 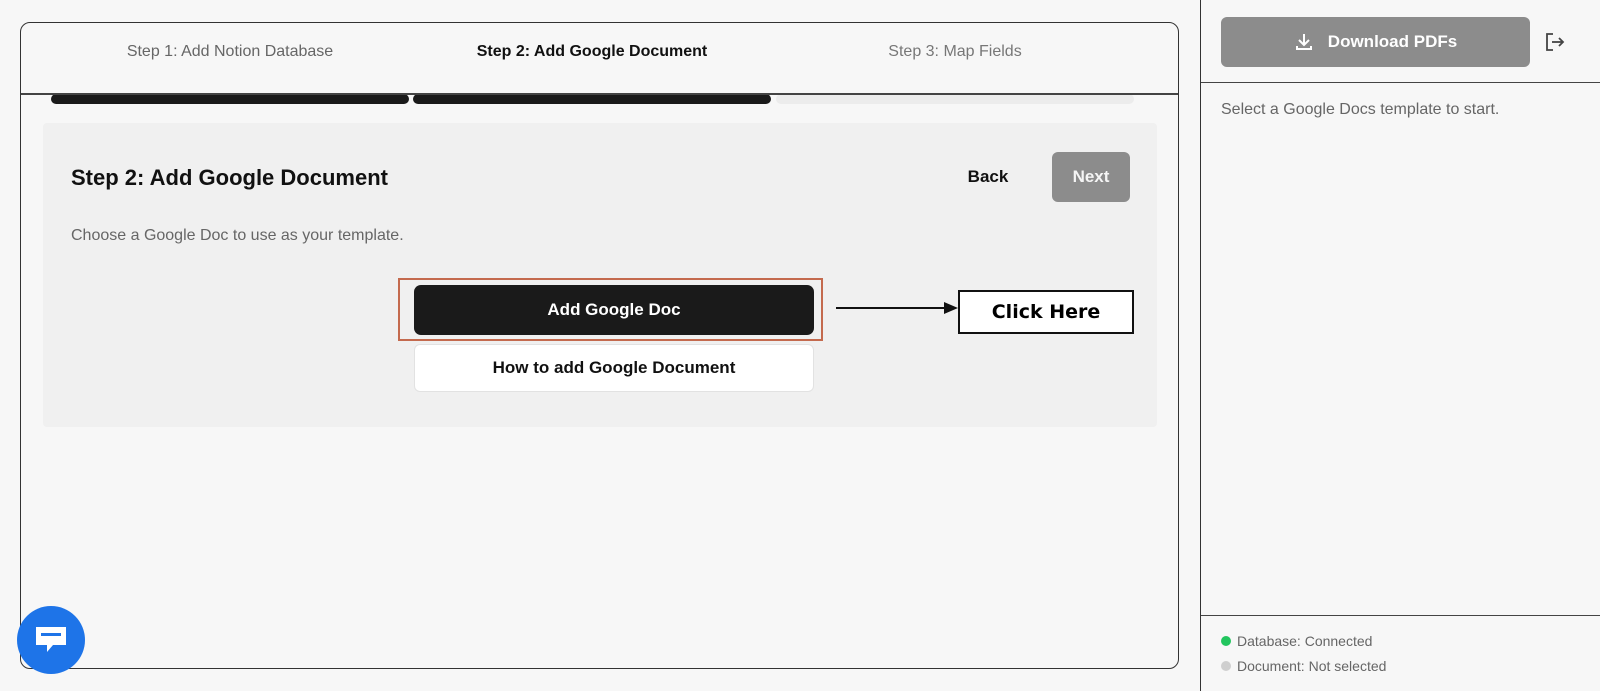 I want to click on step-1-progress-bar, so click(x=230, y=99).